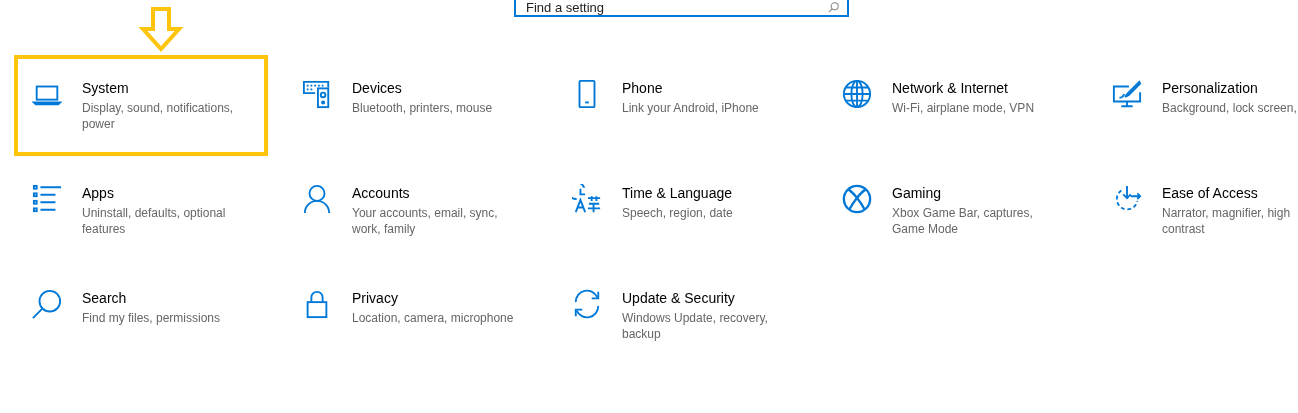 The image size is (1298, 413). I want to click on settings-tile: Gaming Xbox Game Bar, captures, Game Mode, so click(951, 210).